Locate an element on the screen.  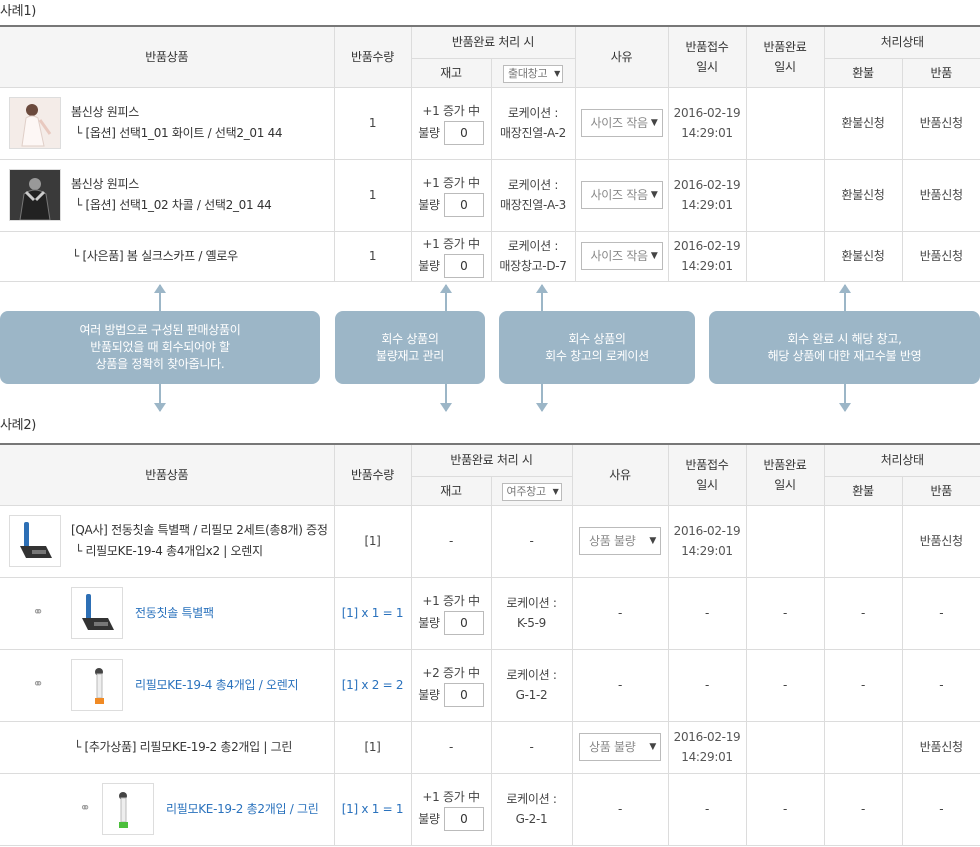
qty-cell: 1 is located at coordinates (372, 256).